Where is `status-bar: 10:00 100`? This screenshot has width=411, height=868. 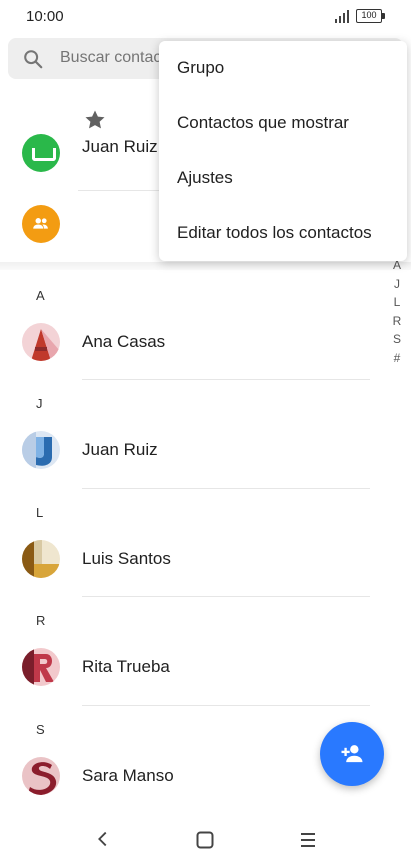 status-bar: 10:00 100 is located at coordinates (205, 17).